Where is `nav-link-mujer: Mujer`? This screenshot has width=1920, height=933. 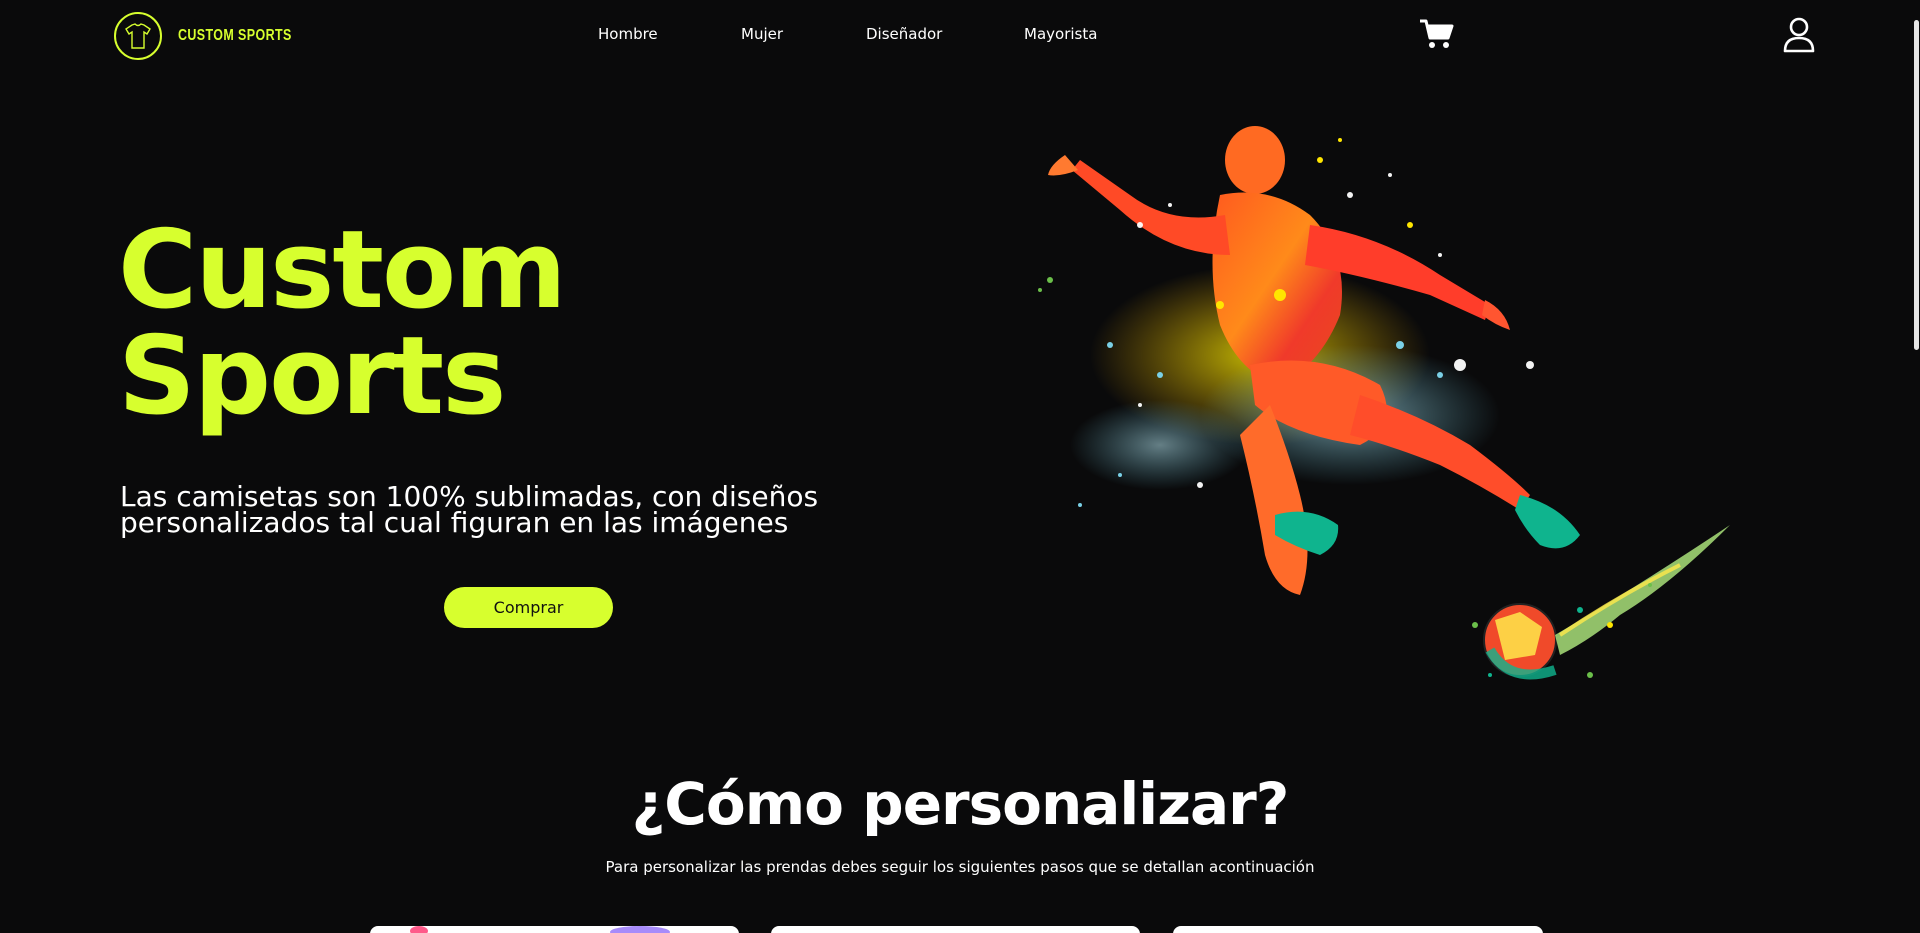 nav-link-mujer: Mujer is located at coordinates (762, 34).